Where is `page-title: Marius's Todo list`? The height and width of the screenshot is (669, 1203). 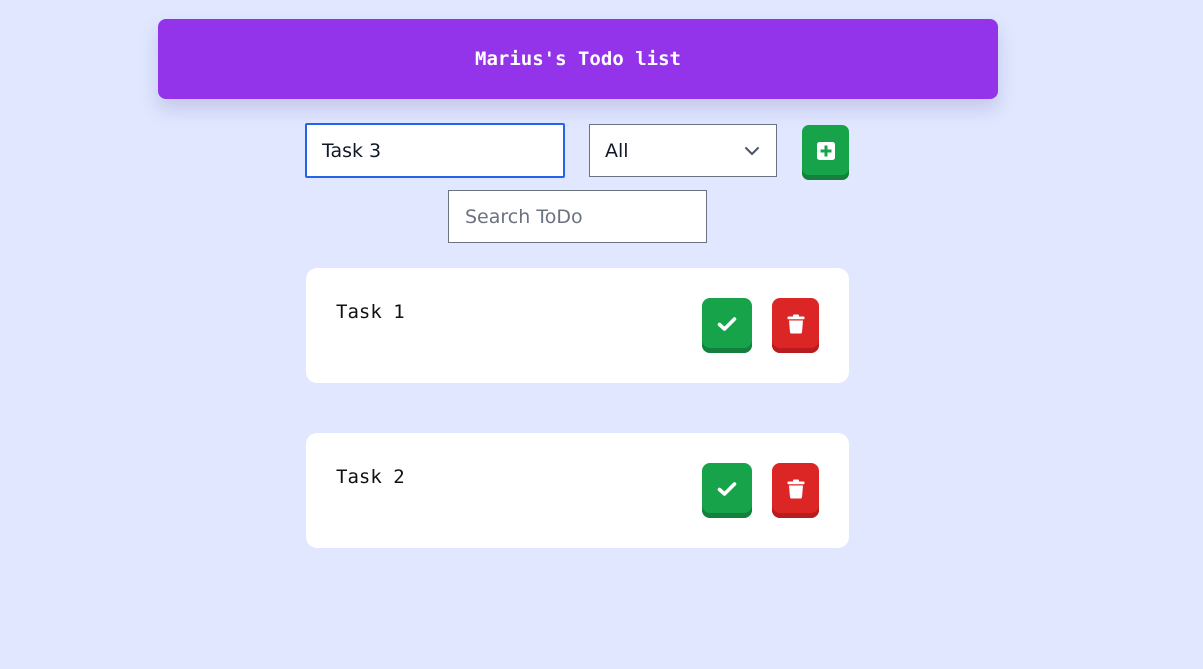
page-title: Marius's Todo list is located at coordinates (578, 59).